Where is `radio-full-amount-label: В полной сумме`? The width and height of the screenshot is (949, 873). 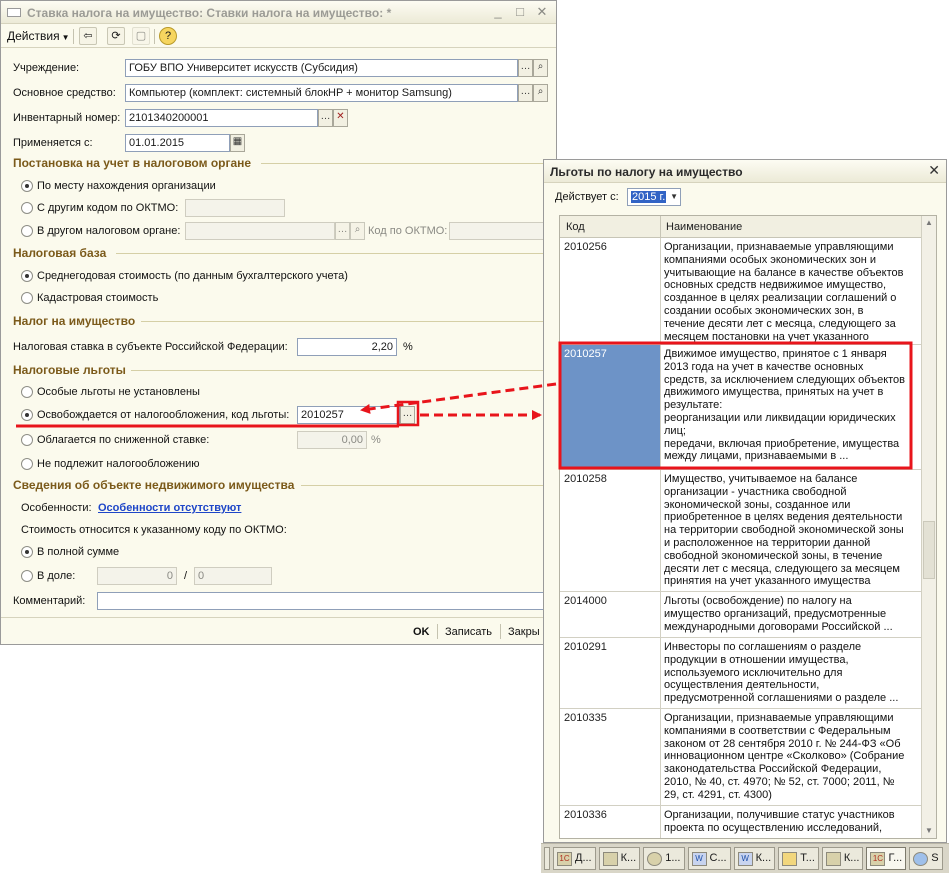 radio-full-amount-label: В полной сумме is located at coordinates (78, 552).